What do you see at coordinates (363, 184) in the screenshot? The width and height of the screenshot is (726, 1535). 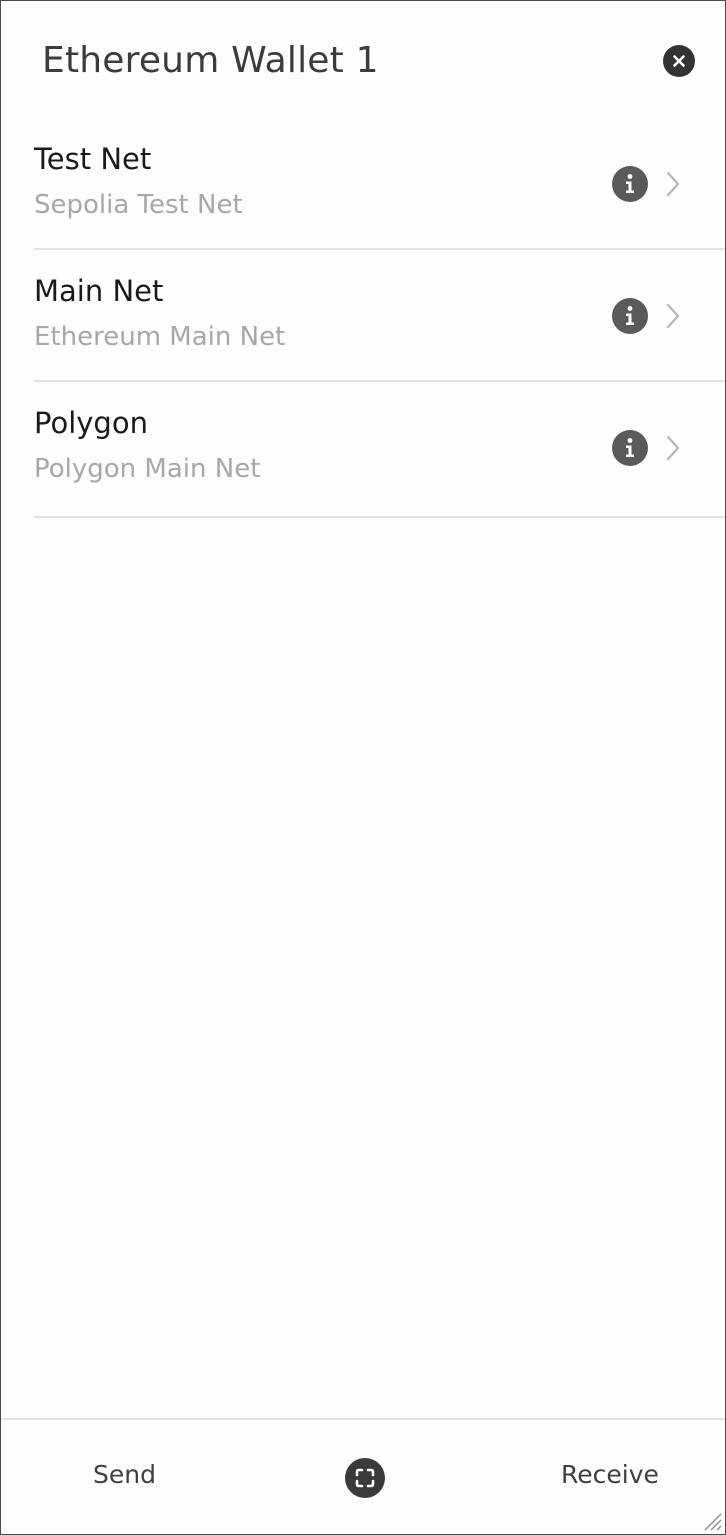 I see `network-item-test-net: Test Net Sepolia Test Net` at bounding box center [363, 184].